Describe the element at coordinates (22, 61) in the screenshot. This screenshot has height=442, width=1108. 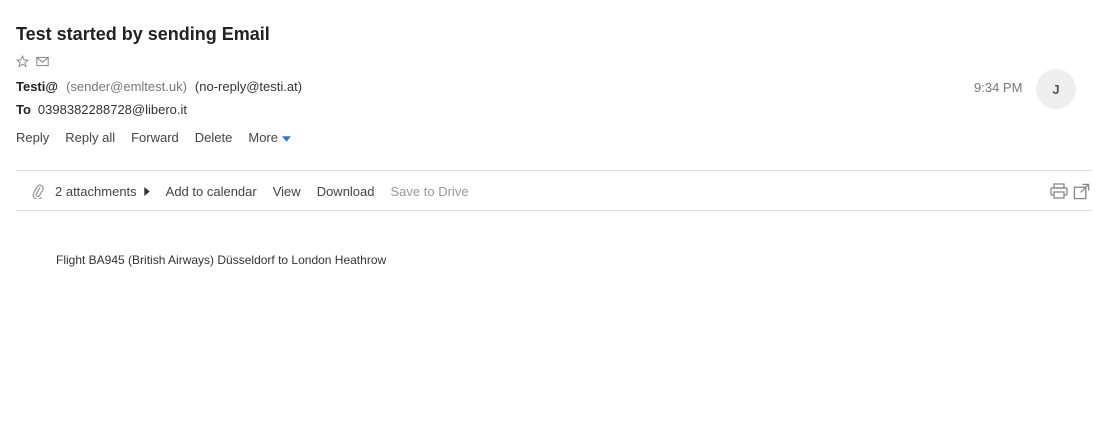
I see `star-icon` at that location.